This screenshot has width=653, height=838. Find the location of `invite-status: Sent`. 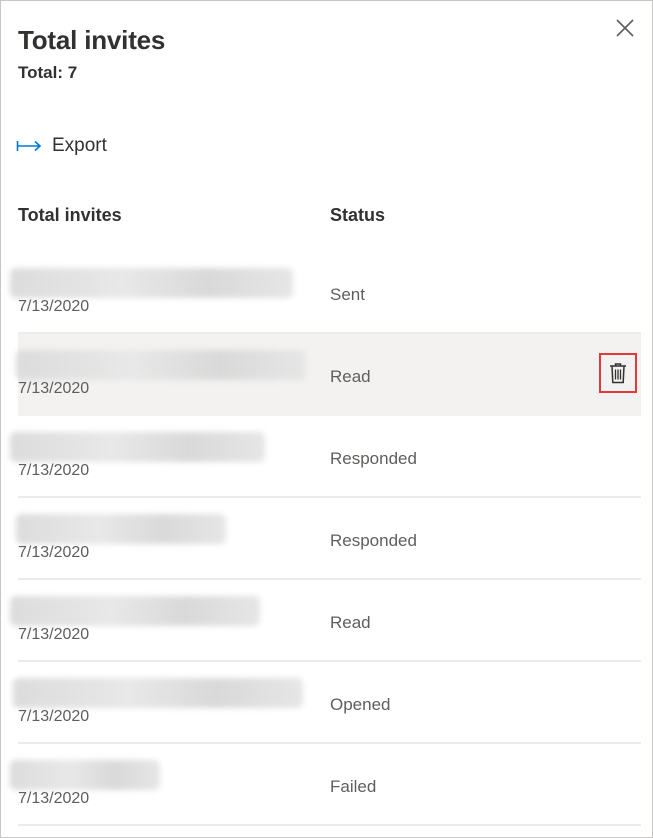

invite-status: Sent is located at coordinates (347, 294).